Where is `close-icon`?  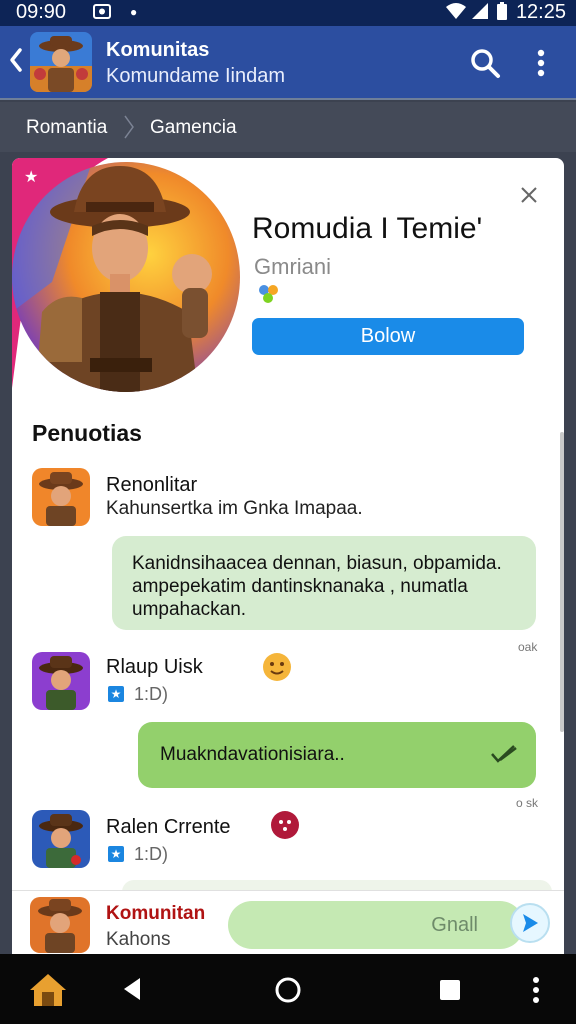
close-icon is located at coordinates (529, 195).